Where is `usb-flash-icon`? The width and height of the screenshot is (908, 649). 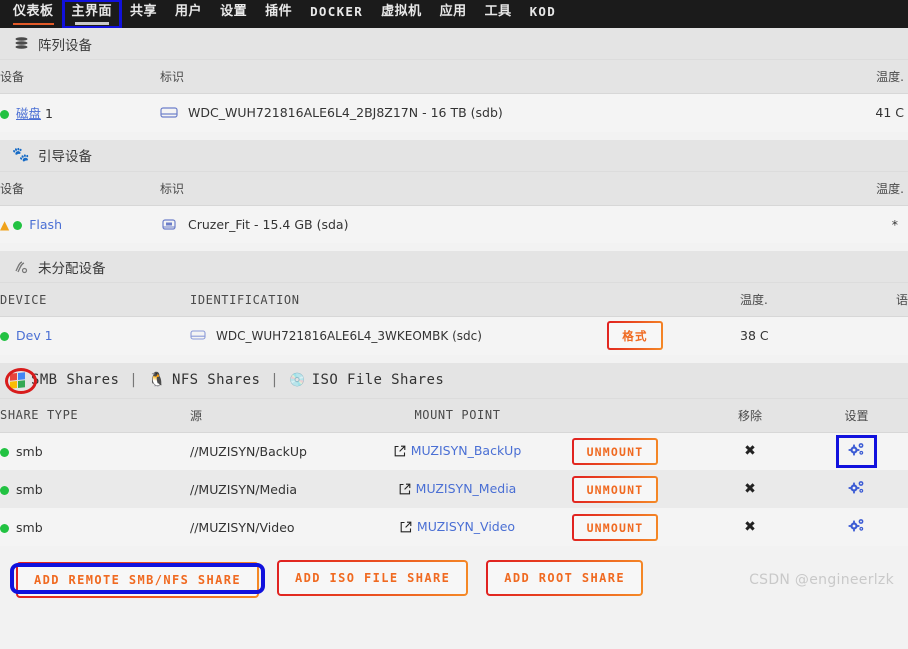 usb-flash-icon is located at coordinates (169, 224).